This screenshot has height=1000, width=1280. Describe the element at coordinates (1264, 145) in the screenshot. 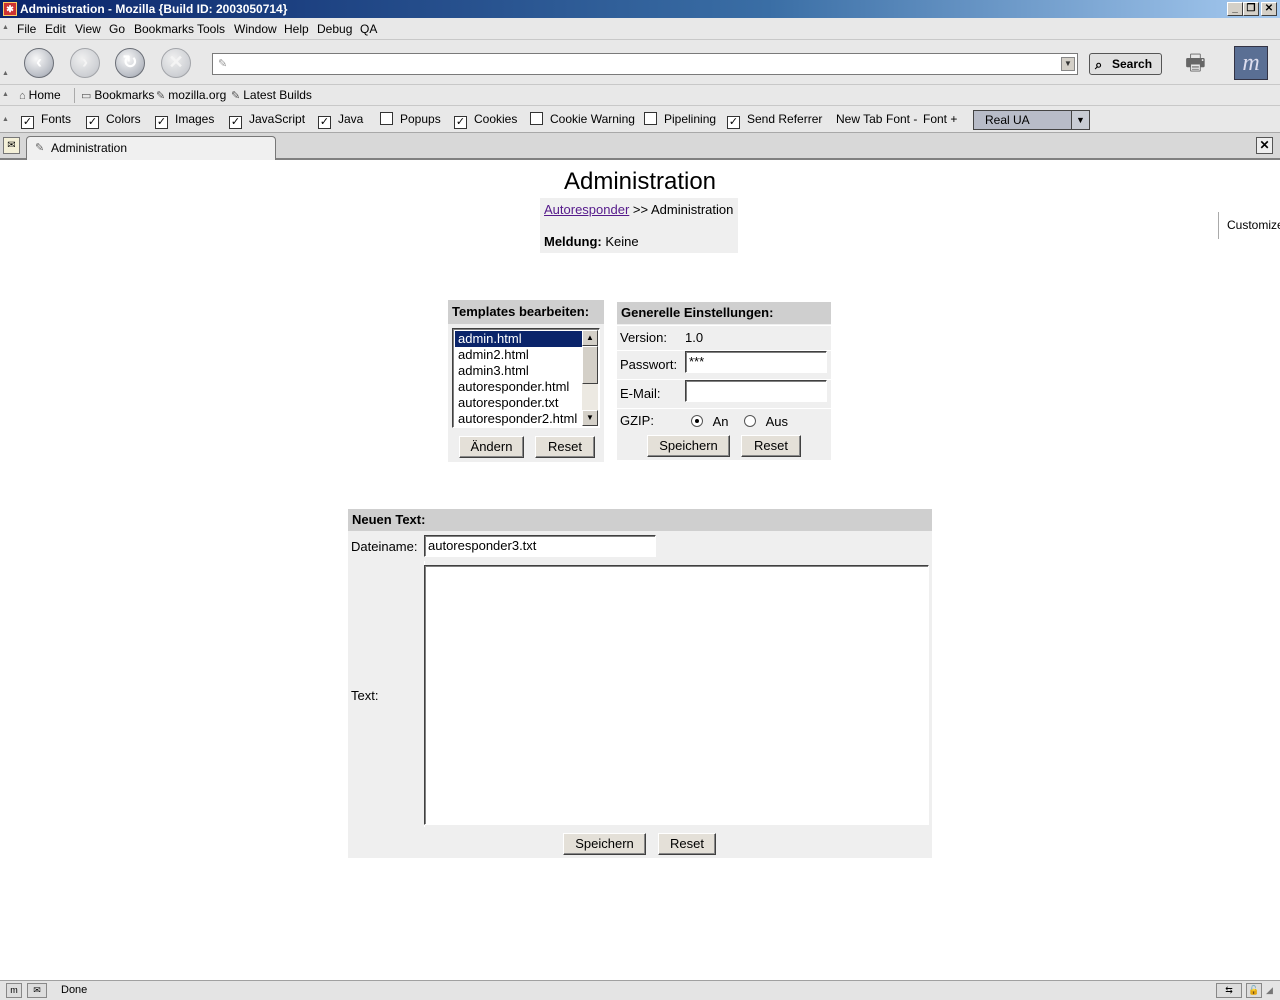

I see `close-tab-button: ✕` at that location.